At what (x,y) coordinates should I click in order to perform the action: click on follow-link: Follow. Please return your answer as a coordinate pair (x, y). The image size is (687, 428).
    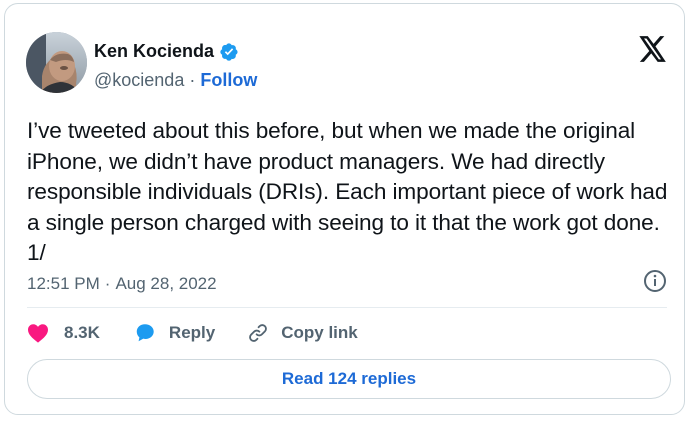
    Looking at the image, I should click on (228, 80).